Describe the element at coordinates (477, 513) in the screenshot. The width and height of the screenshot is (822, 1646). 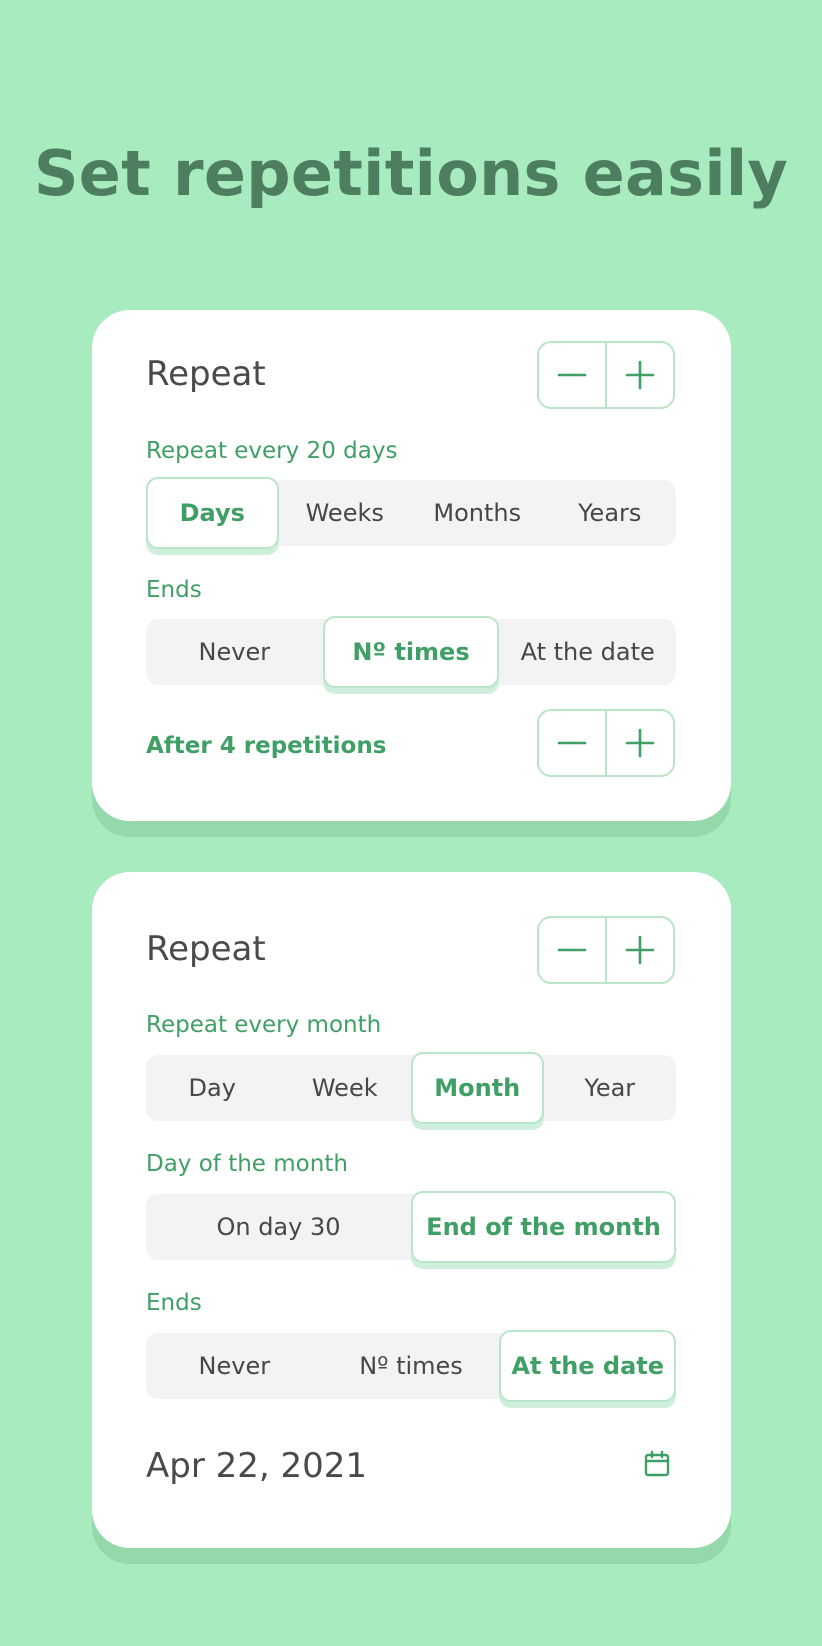
I see `segment-months: Months` at that location.